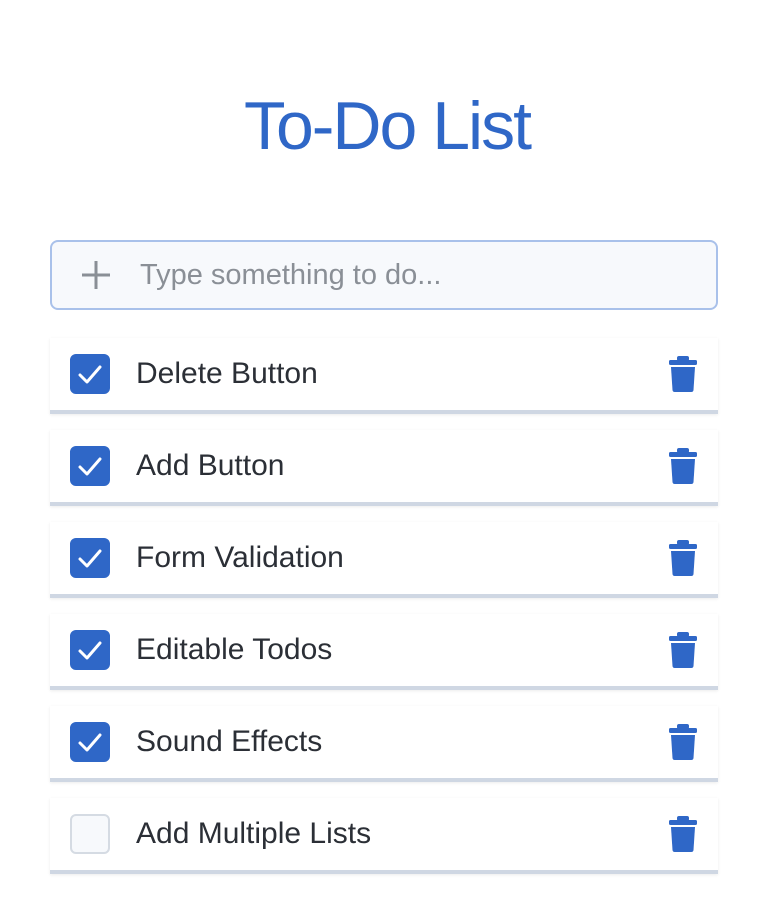  I want to click on todo-item: Editable Todos, so click(384, 652).